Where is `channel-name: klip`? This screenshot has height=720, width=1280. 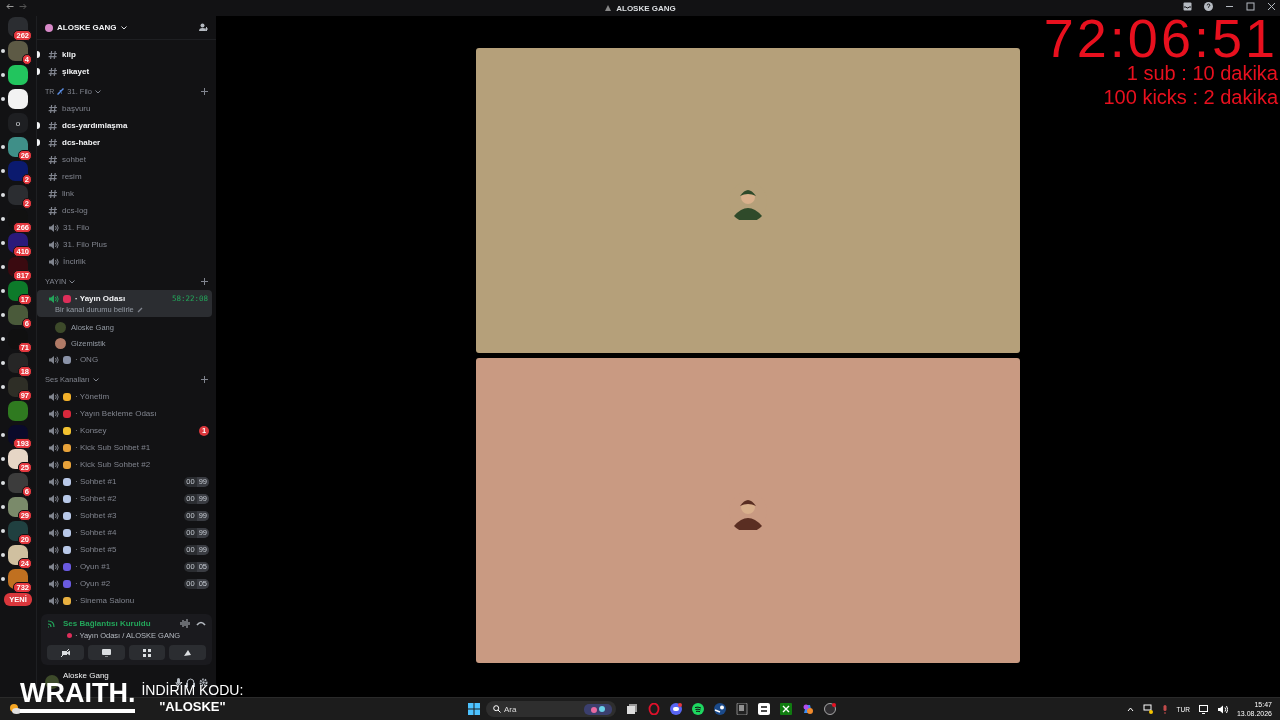
channel-name: klip is located at coordinates (69, 54).